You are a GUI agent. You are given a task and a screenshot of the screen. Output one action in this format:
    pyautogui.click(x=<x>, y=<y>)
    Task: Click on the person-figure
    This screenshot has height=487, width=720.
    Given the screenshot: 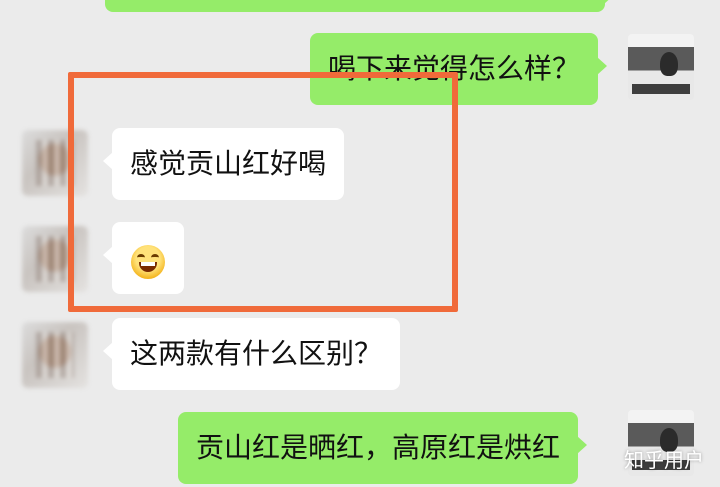 What is the action you would take?
    pyautogui.click(x=669, y=64)
    